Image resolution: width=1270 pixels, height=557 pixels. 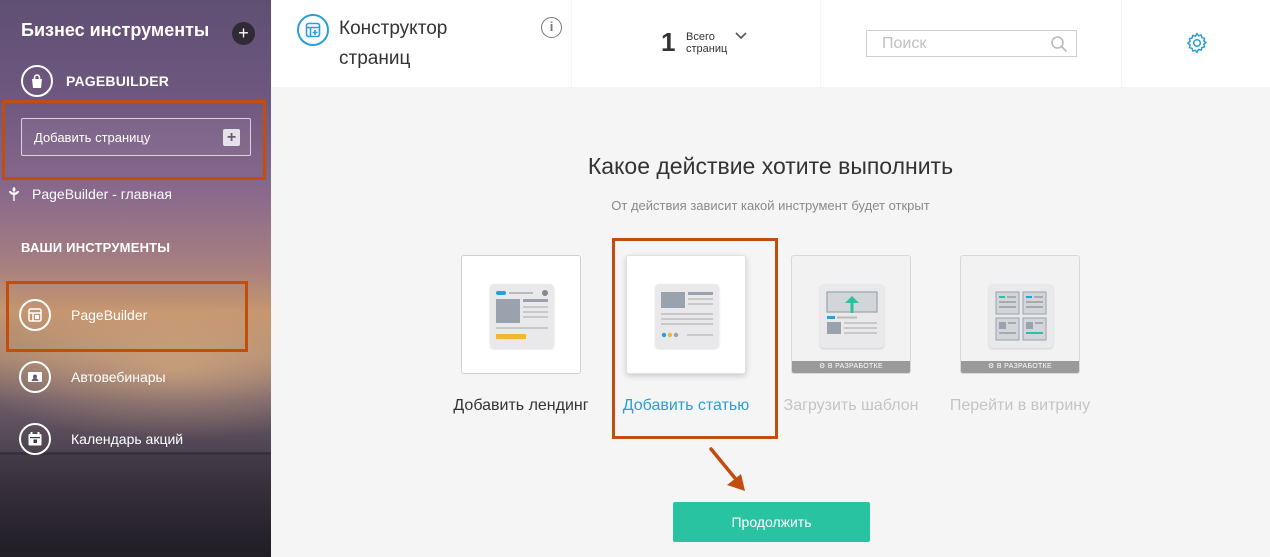 I want to click on showcase-grid-icon, so click(x=1021, y=316).